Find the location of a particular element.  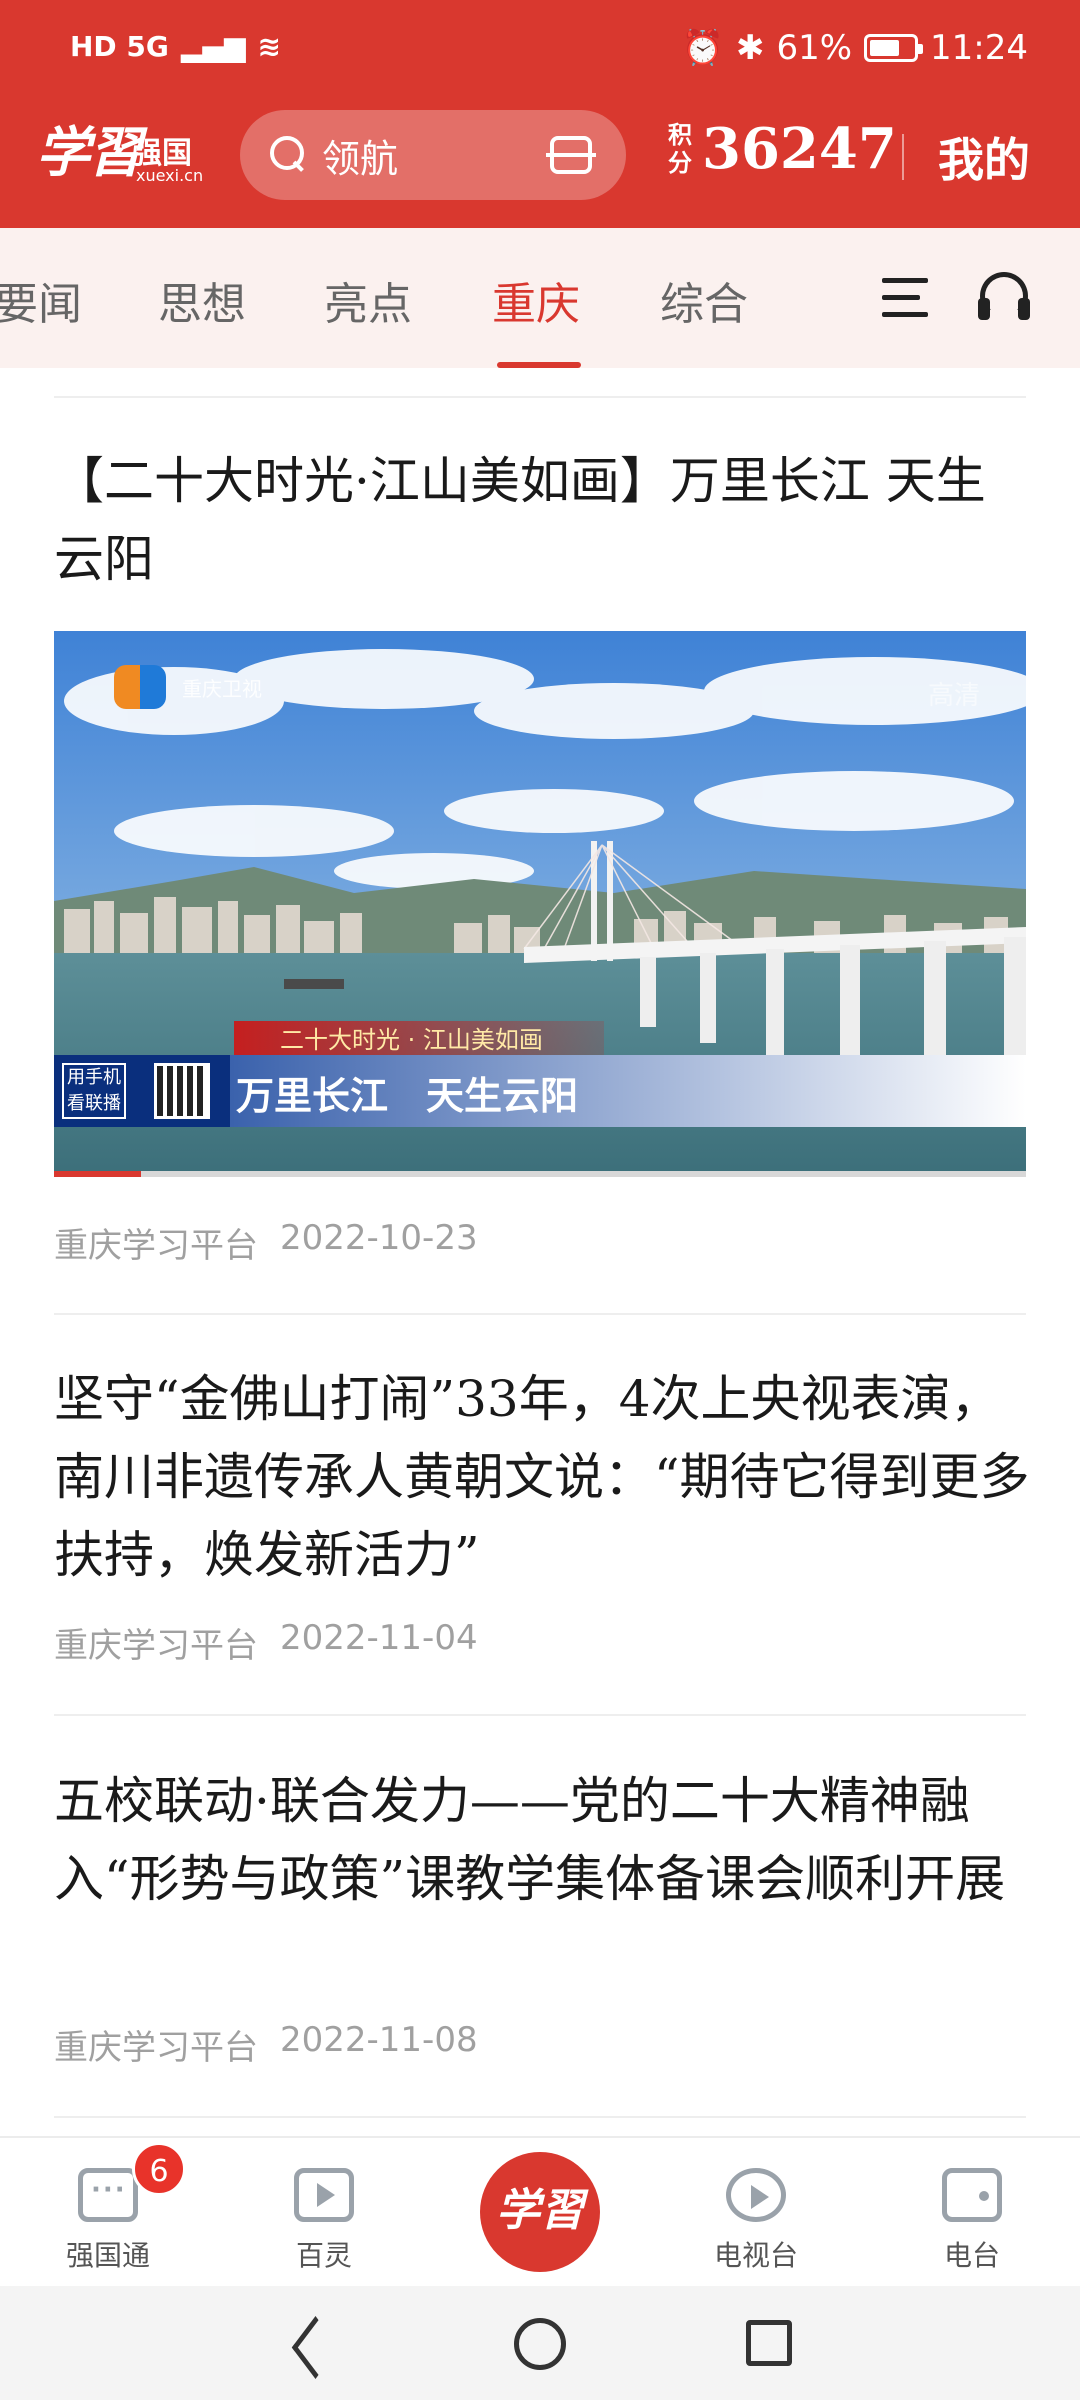

app-bar: 学習 强国 xuexi.cn 领航 积分 36247 我的 is located at coordinates (540, 158).